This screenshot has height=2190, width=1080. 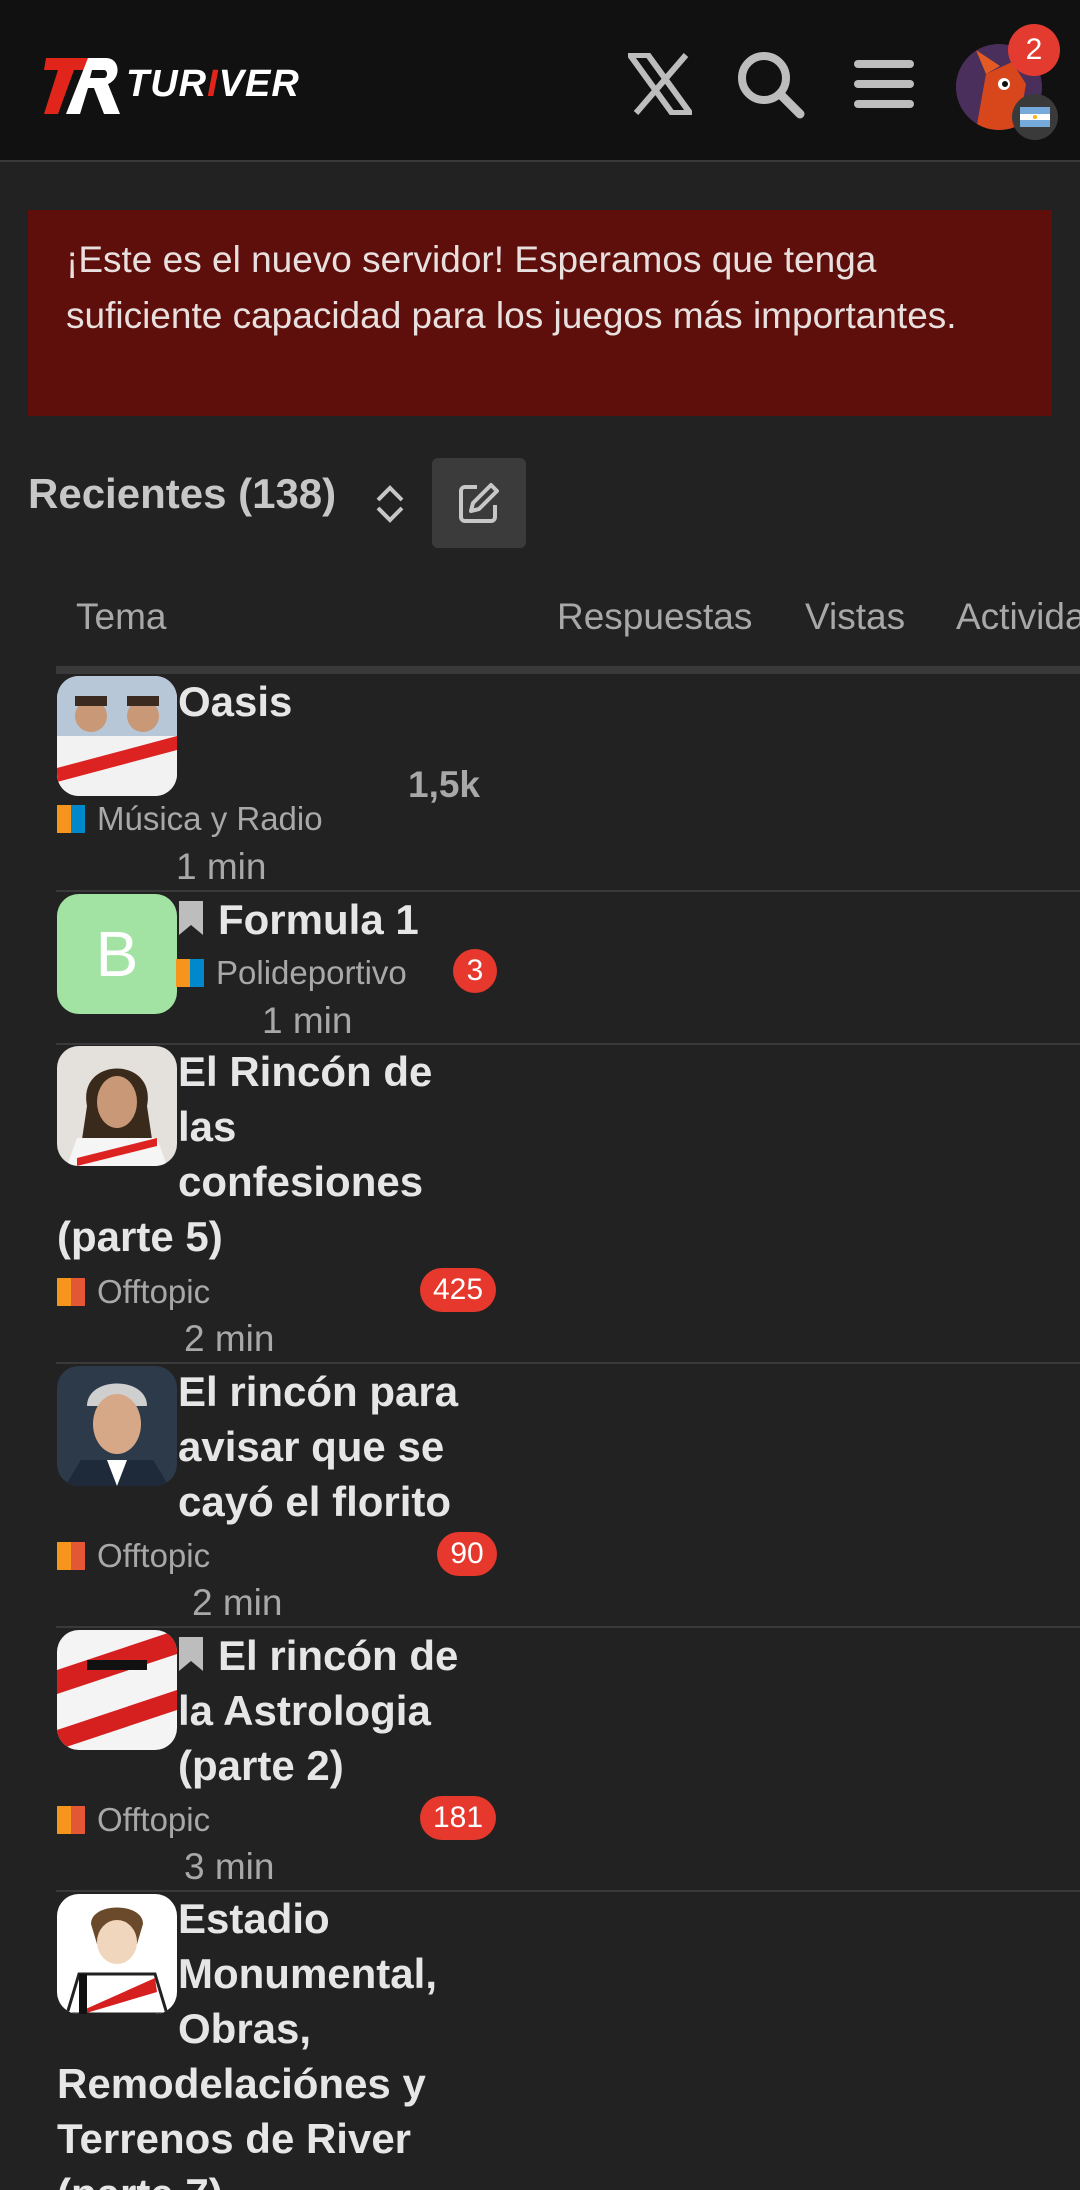 What do you see at coordinates (304, 1710) in the screenshot?
I see `topic-title-line: la Astrologia` at bounding box center [304, 1710].